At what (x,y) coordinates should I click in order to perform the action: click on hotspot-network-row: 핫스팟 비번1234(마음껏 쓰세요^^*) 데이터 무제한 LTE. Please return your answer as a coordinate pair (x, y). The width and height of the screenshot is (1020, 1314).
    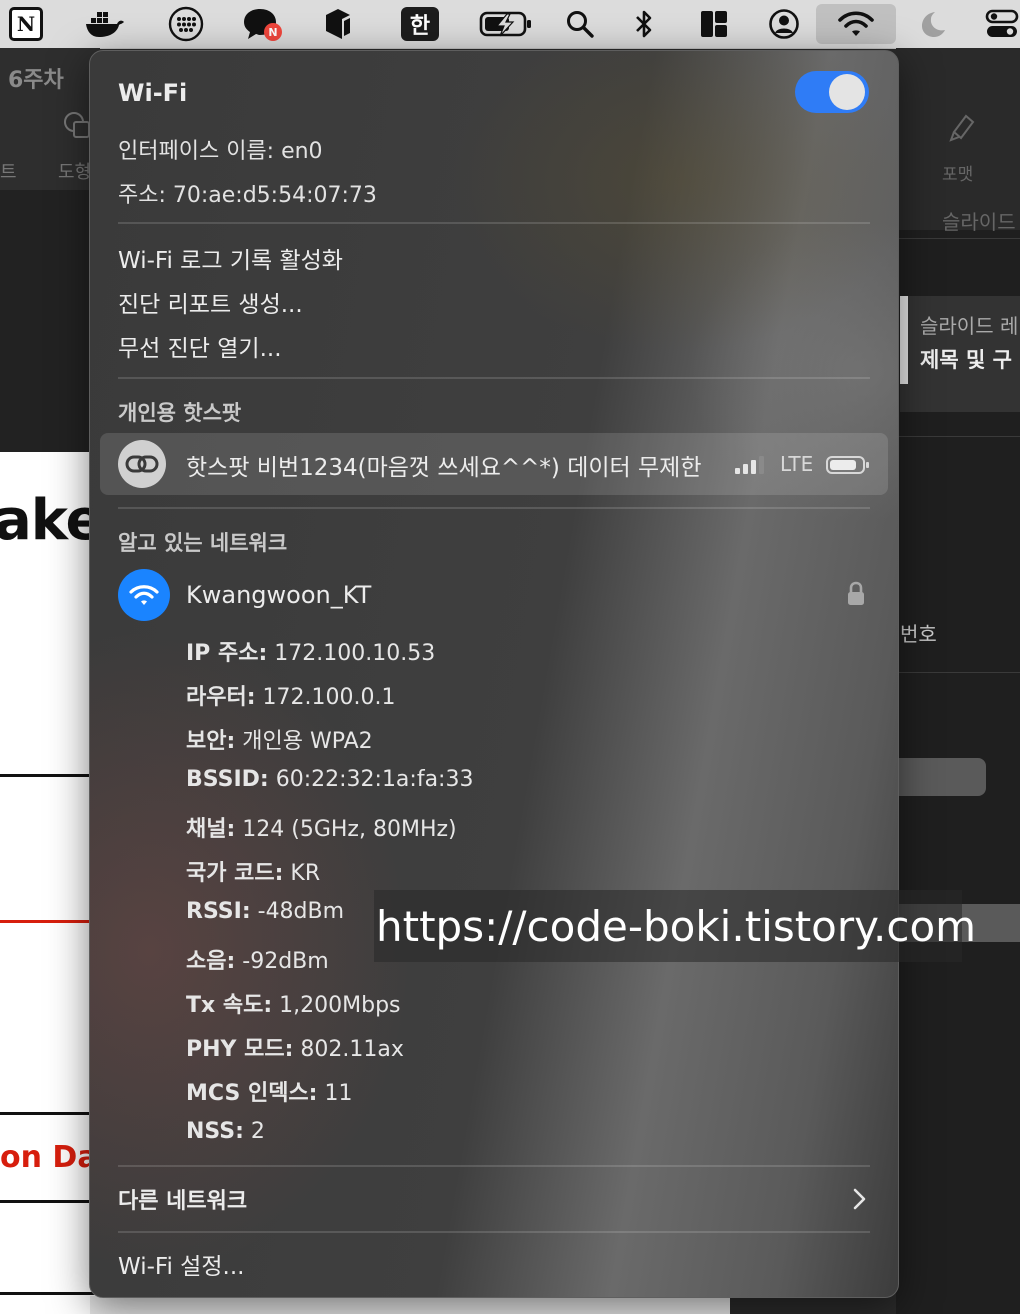
    Looking at the image, I should click on (494, 464).